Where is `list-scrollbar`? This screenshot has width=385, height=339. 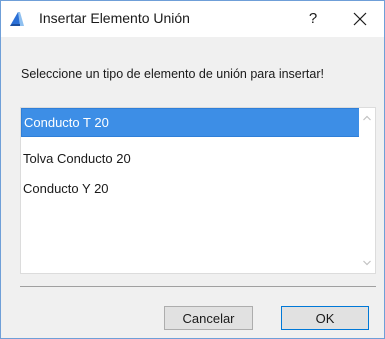 list-scrollbar is located at coordinates (367, 190).